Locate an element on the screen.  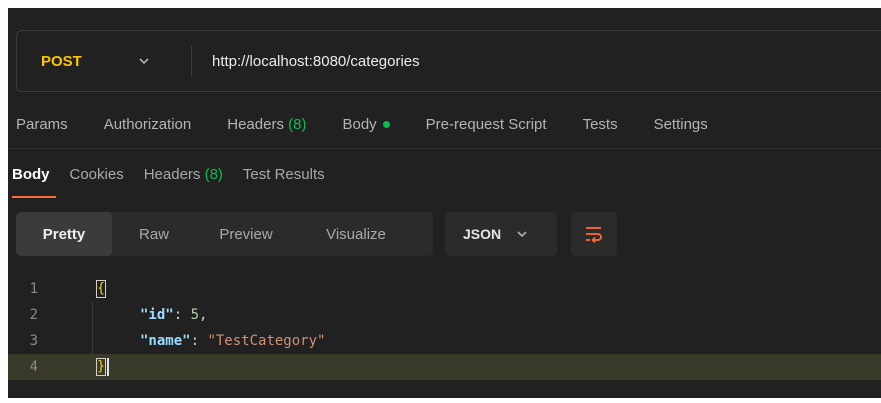
format-dropdown: JSON is located at coordinates (501, 234).